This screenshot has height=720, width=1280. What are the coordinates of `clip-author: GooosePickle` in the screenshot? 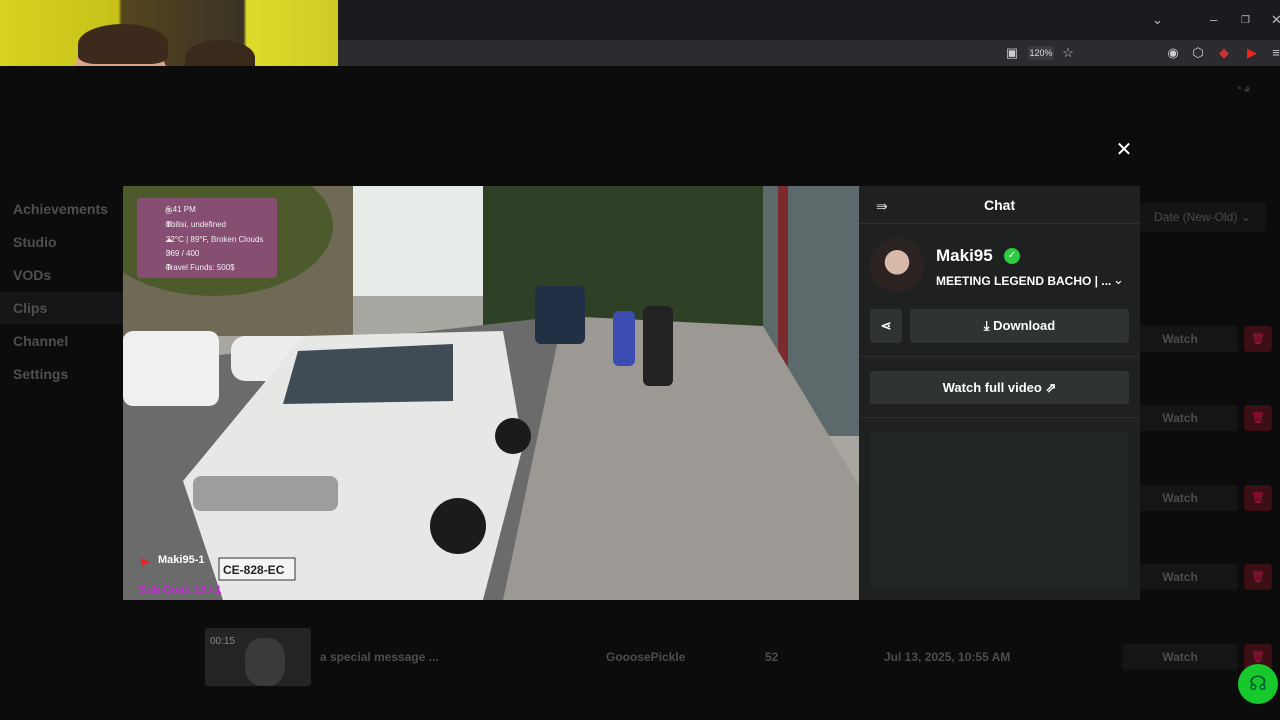 It's located at (646, 657).